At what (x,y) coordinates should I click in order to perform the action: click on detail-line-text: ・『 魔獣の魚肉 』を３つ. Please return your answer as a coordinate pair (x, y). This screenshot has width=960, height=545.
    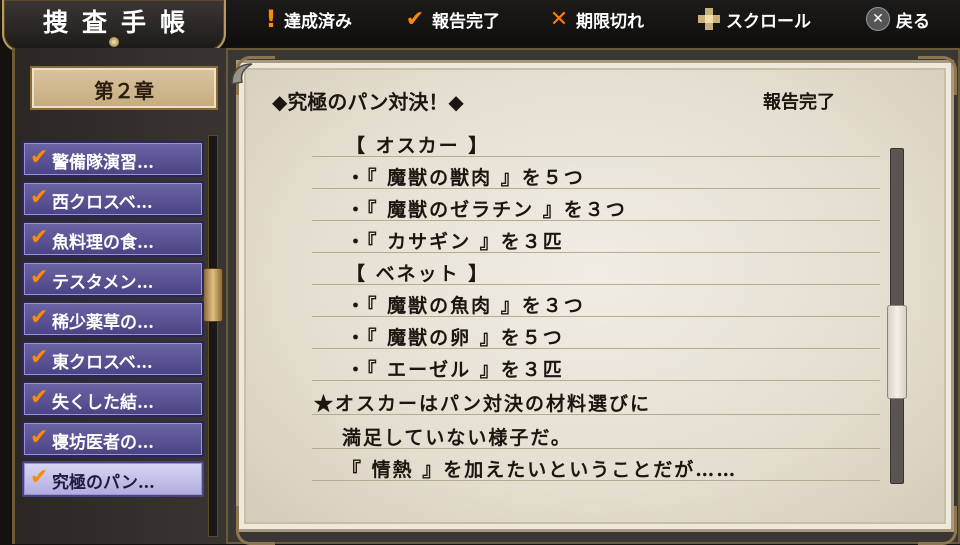
    Looking at the image, I should click on (465, 306).